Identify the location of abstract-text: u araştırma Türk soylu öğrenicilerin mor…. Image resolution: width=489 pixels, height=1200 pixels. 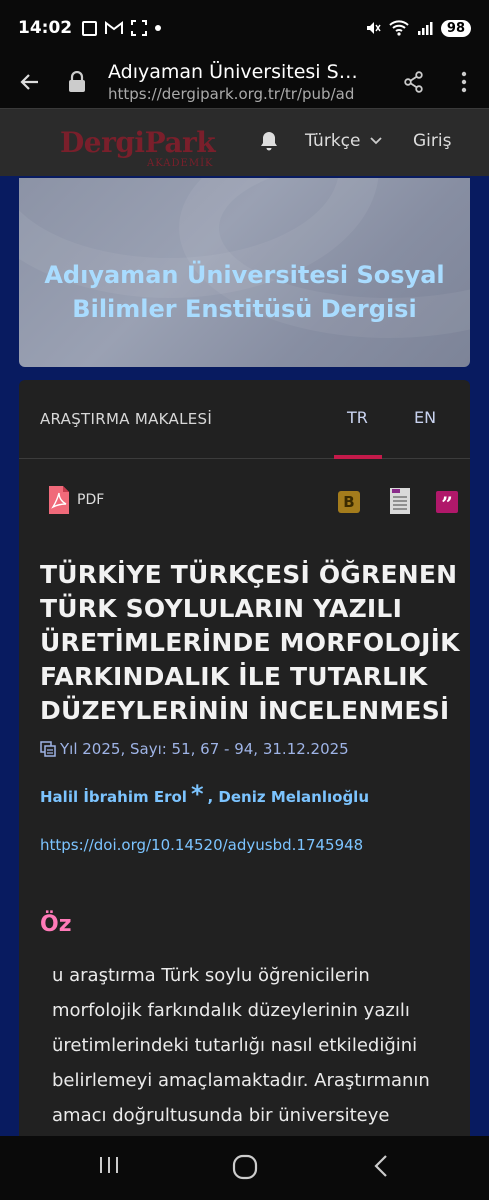
(241, 1045).